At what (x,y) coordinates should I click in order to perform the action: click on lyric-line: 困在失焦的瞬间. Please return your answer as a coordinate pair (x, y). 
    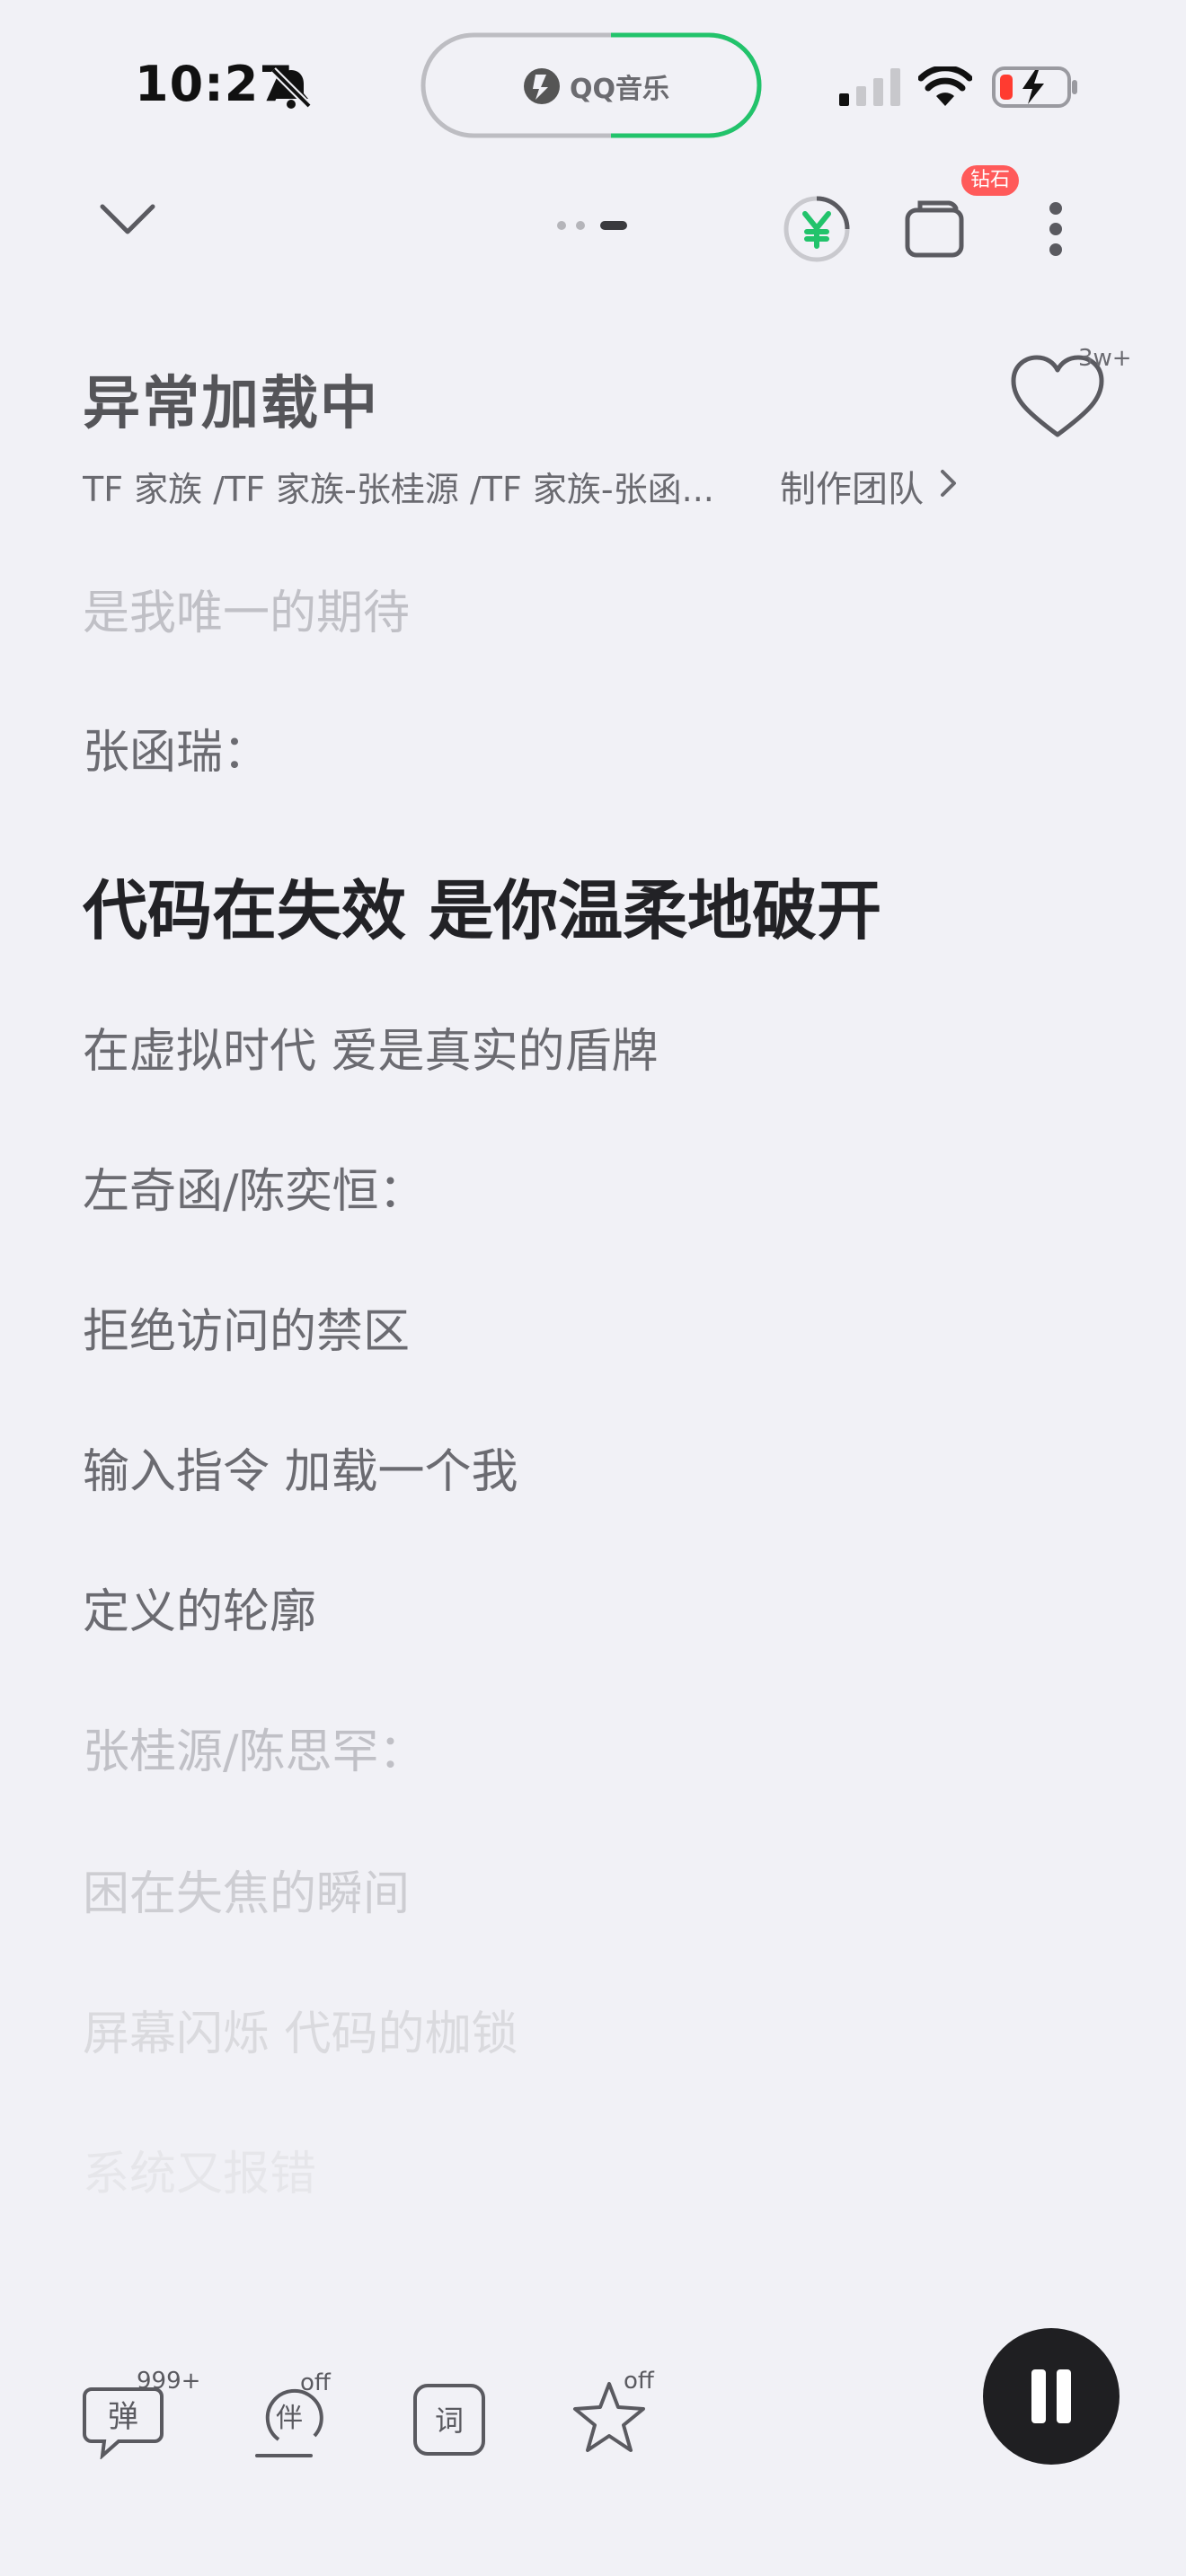
    Looking at the image, I should click on (246, 1890).